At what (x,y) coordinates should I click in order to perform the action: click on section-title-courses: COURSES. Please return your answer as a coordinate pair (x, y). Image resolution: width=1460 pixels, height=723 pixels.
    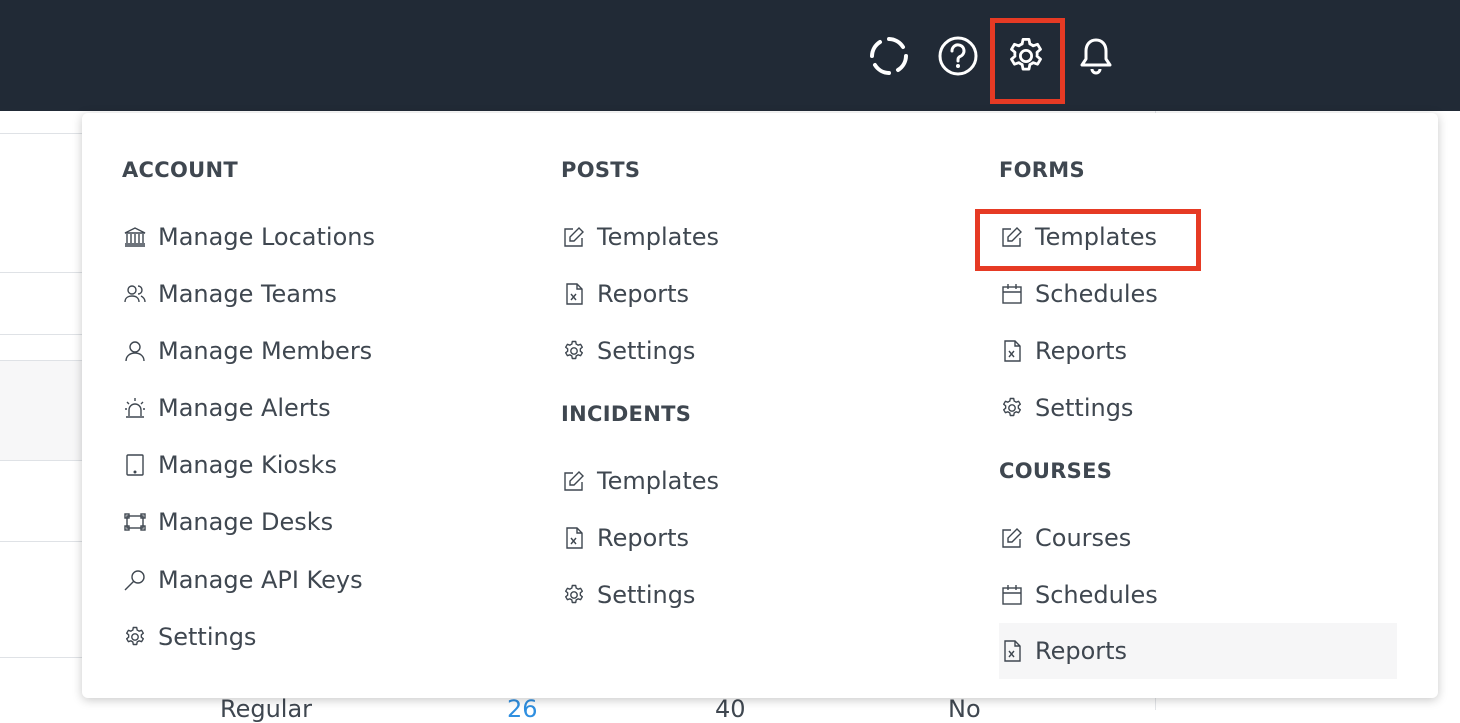
    Looking at the image, I should click on (1056, 471).